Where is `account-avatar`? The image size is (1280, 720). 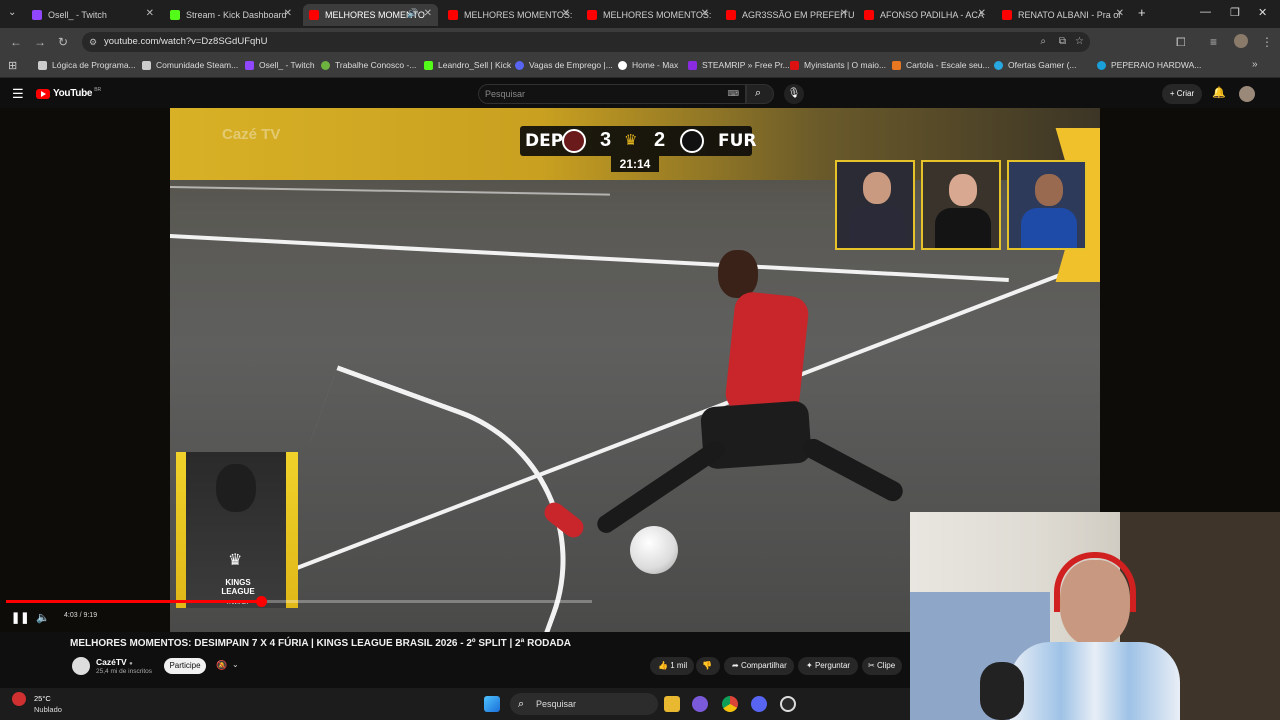
account-avatar is located at coordinates (1247, 94).